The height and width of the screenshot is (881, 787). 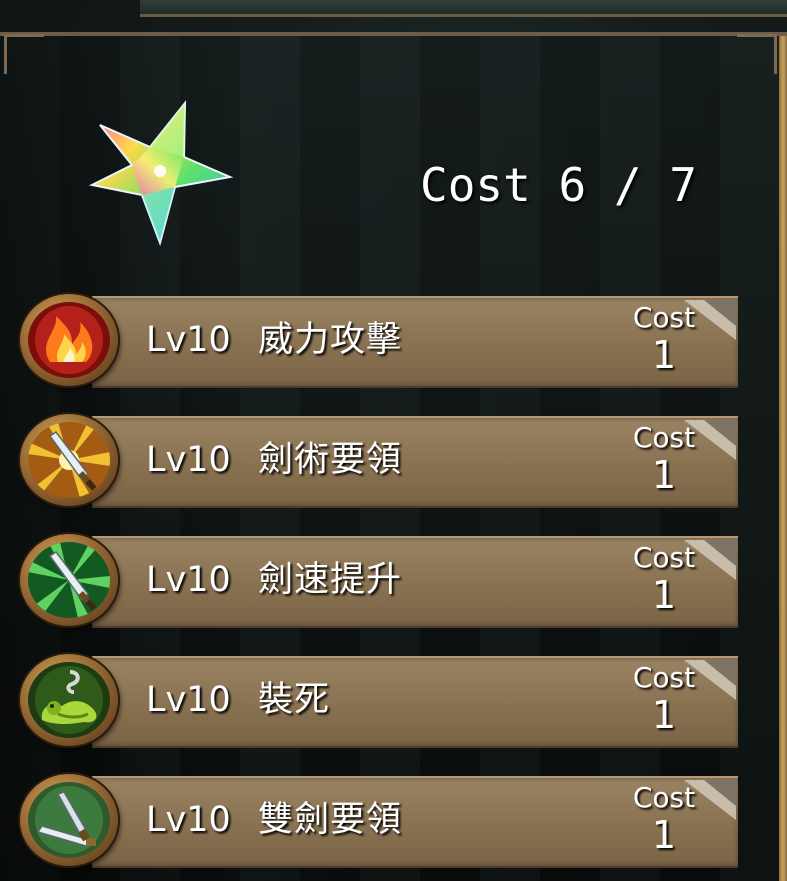 I want to click on dual-sword-icon, so click(x=69, y=820).